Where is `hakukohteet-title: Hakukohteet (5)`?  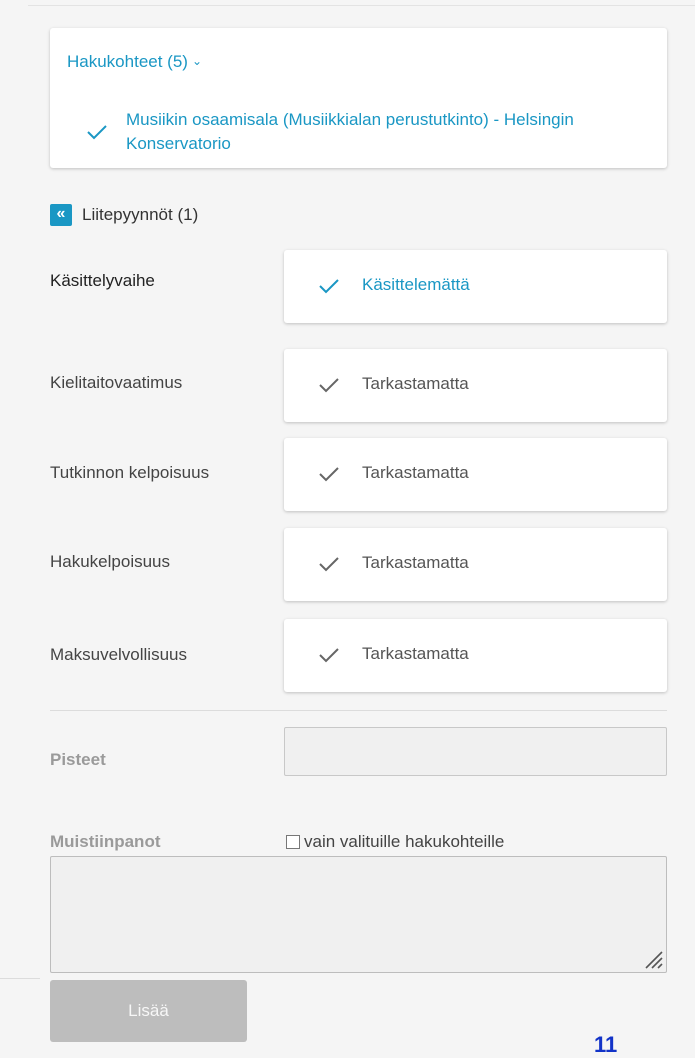
hakukohteet-title: Hakukohteet (5) is located at coordinates (127, 61).